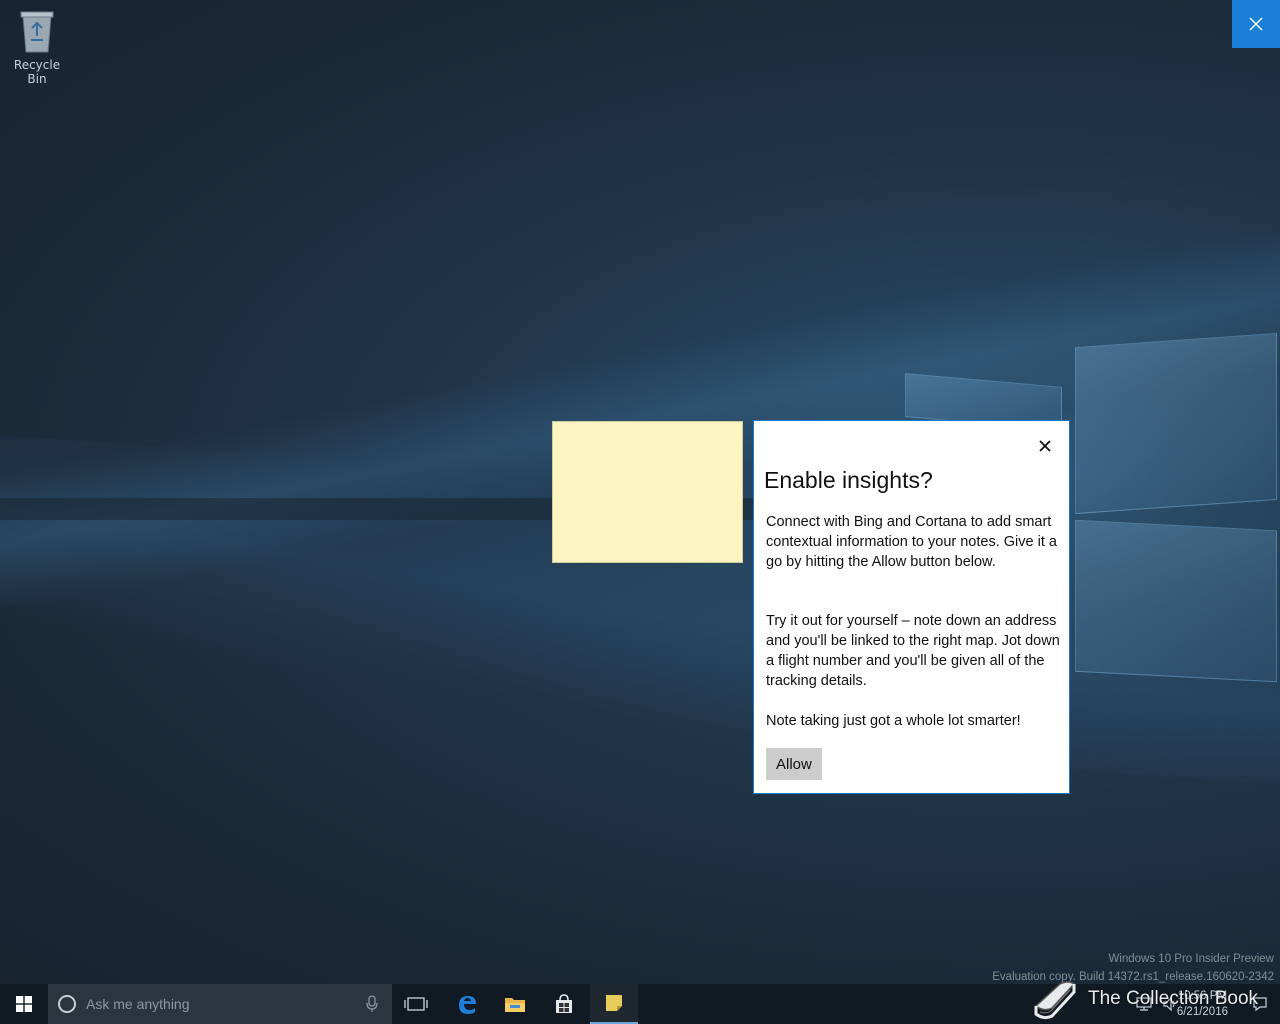 The width and height of the screenshot is (1280, 1024). I want to click on sticky-notes-button, so click(614, 1004).